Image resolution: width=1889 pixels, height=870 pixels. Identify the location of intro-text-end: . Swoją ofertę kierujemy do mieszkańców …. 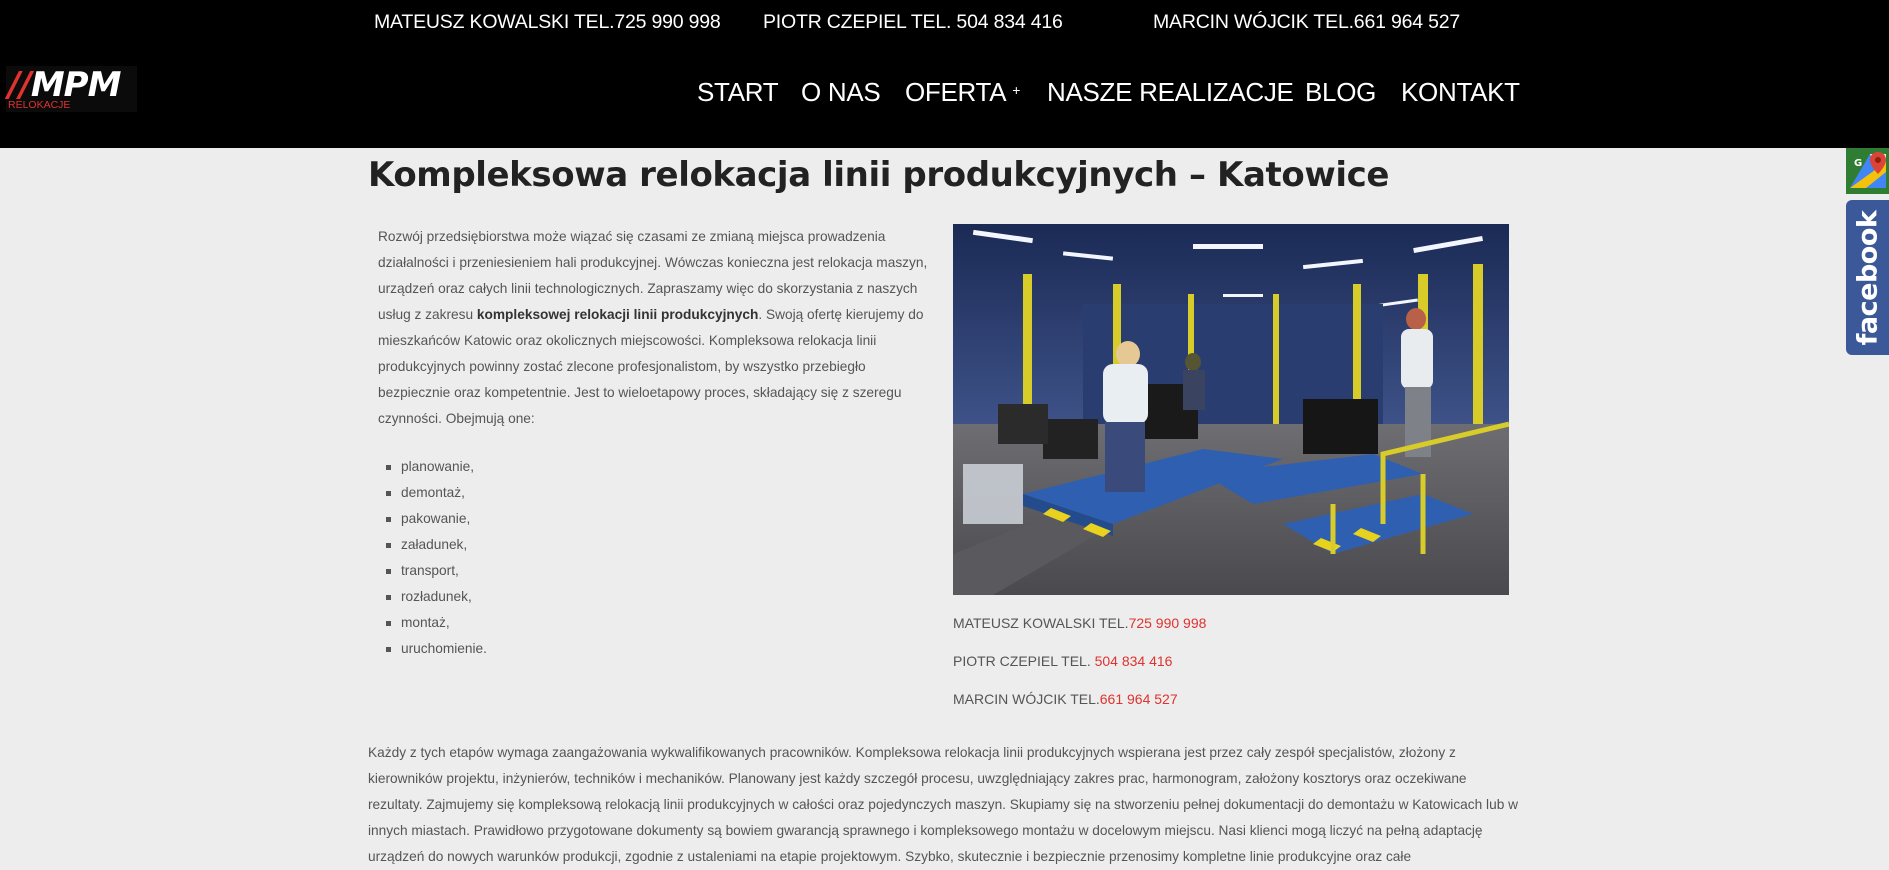
(651, 366).